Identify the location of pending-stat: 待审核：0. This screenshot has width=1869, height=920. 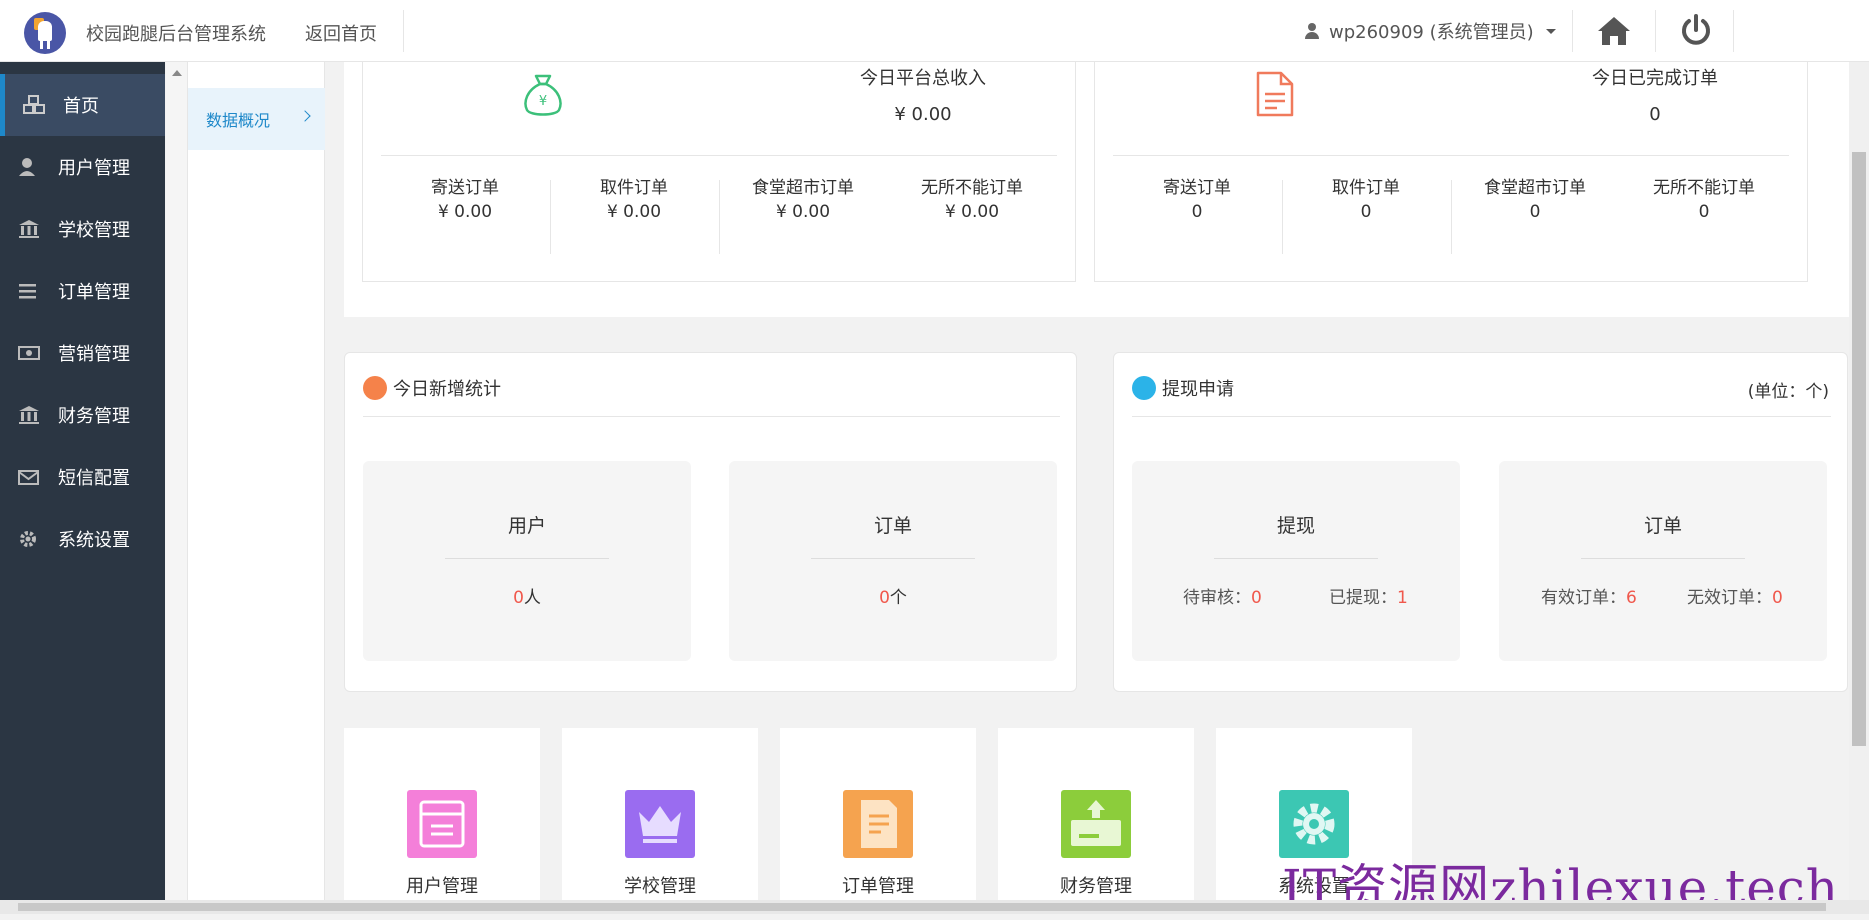
(1222, 595).